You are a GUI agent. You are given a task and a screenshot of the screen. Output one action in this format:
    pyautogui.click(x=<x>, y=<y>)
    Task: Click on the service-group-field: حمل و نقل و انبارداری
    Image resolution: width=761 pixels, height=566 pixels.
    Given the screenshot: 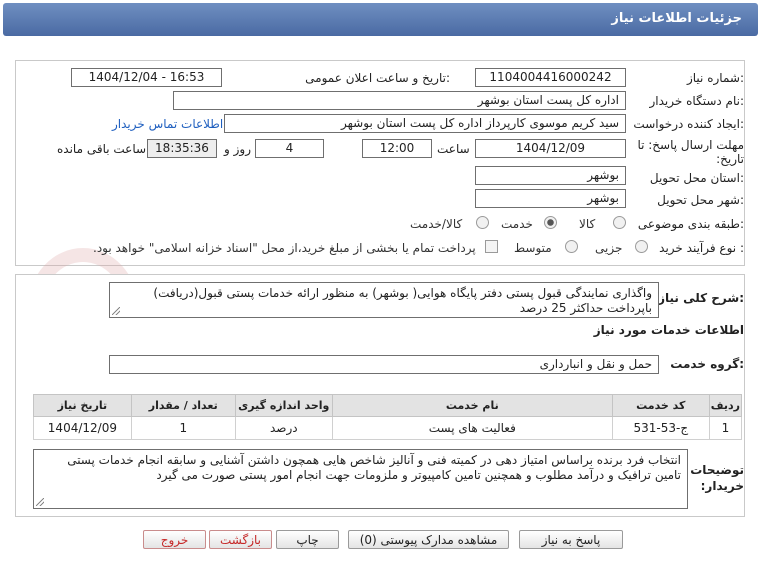 What is the action you would take?
    pyautogui.click(x=384, y=364)
    